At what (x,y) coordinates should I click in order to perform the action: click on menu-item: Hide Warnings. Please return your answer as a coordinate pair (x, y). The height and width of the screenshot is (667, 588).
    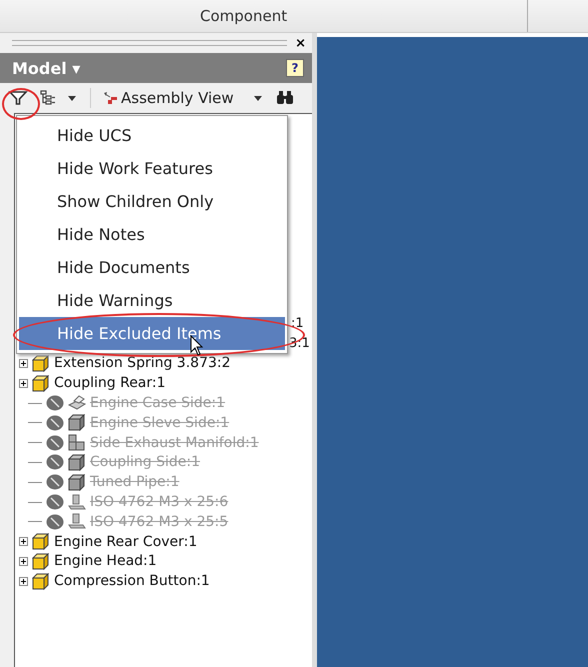
    Looking at the image, I should click on (152, 300).